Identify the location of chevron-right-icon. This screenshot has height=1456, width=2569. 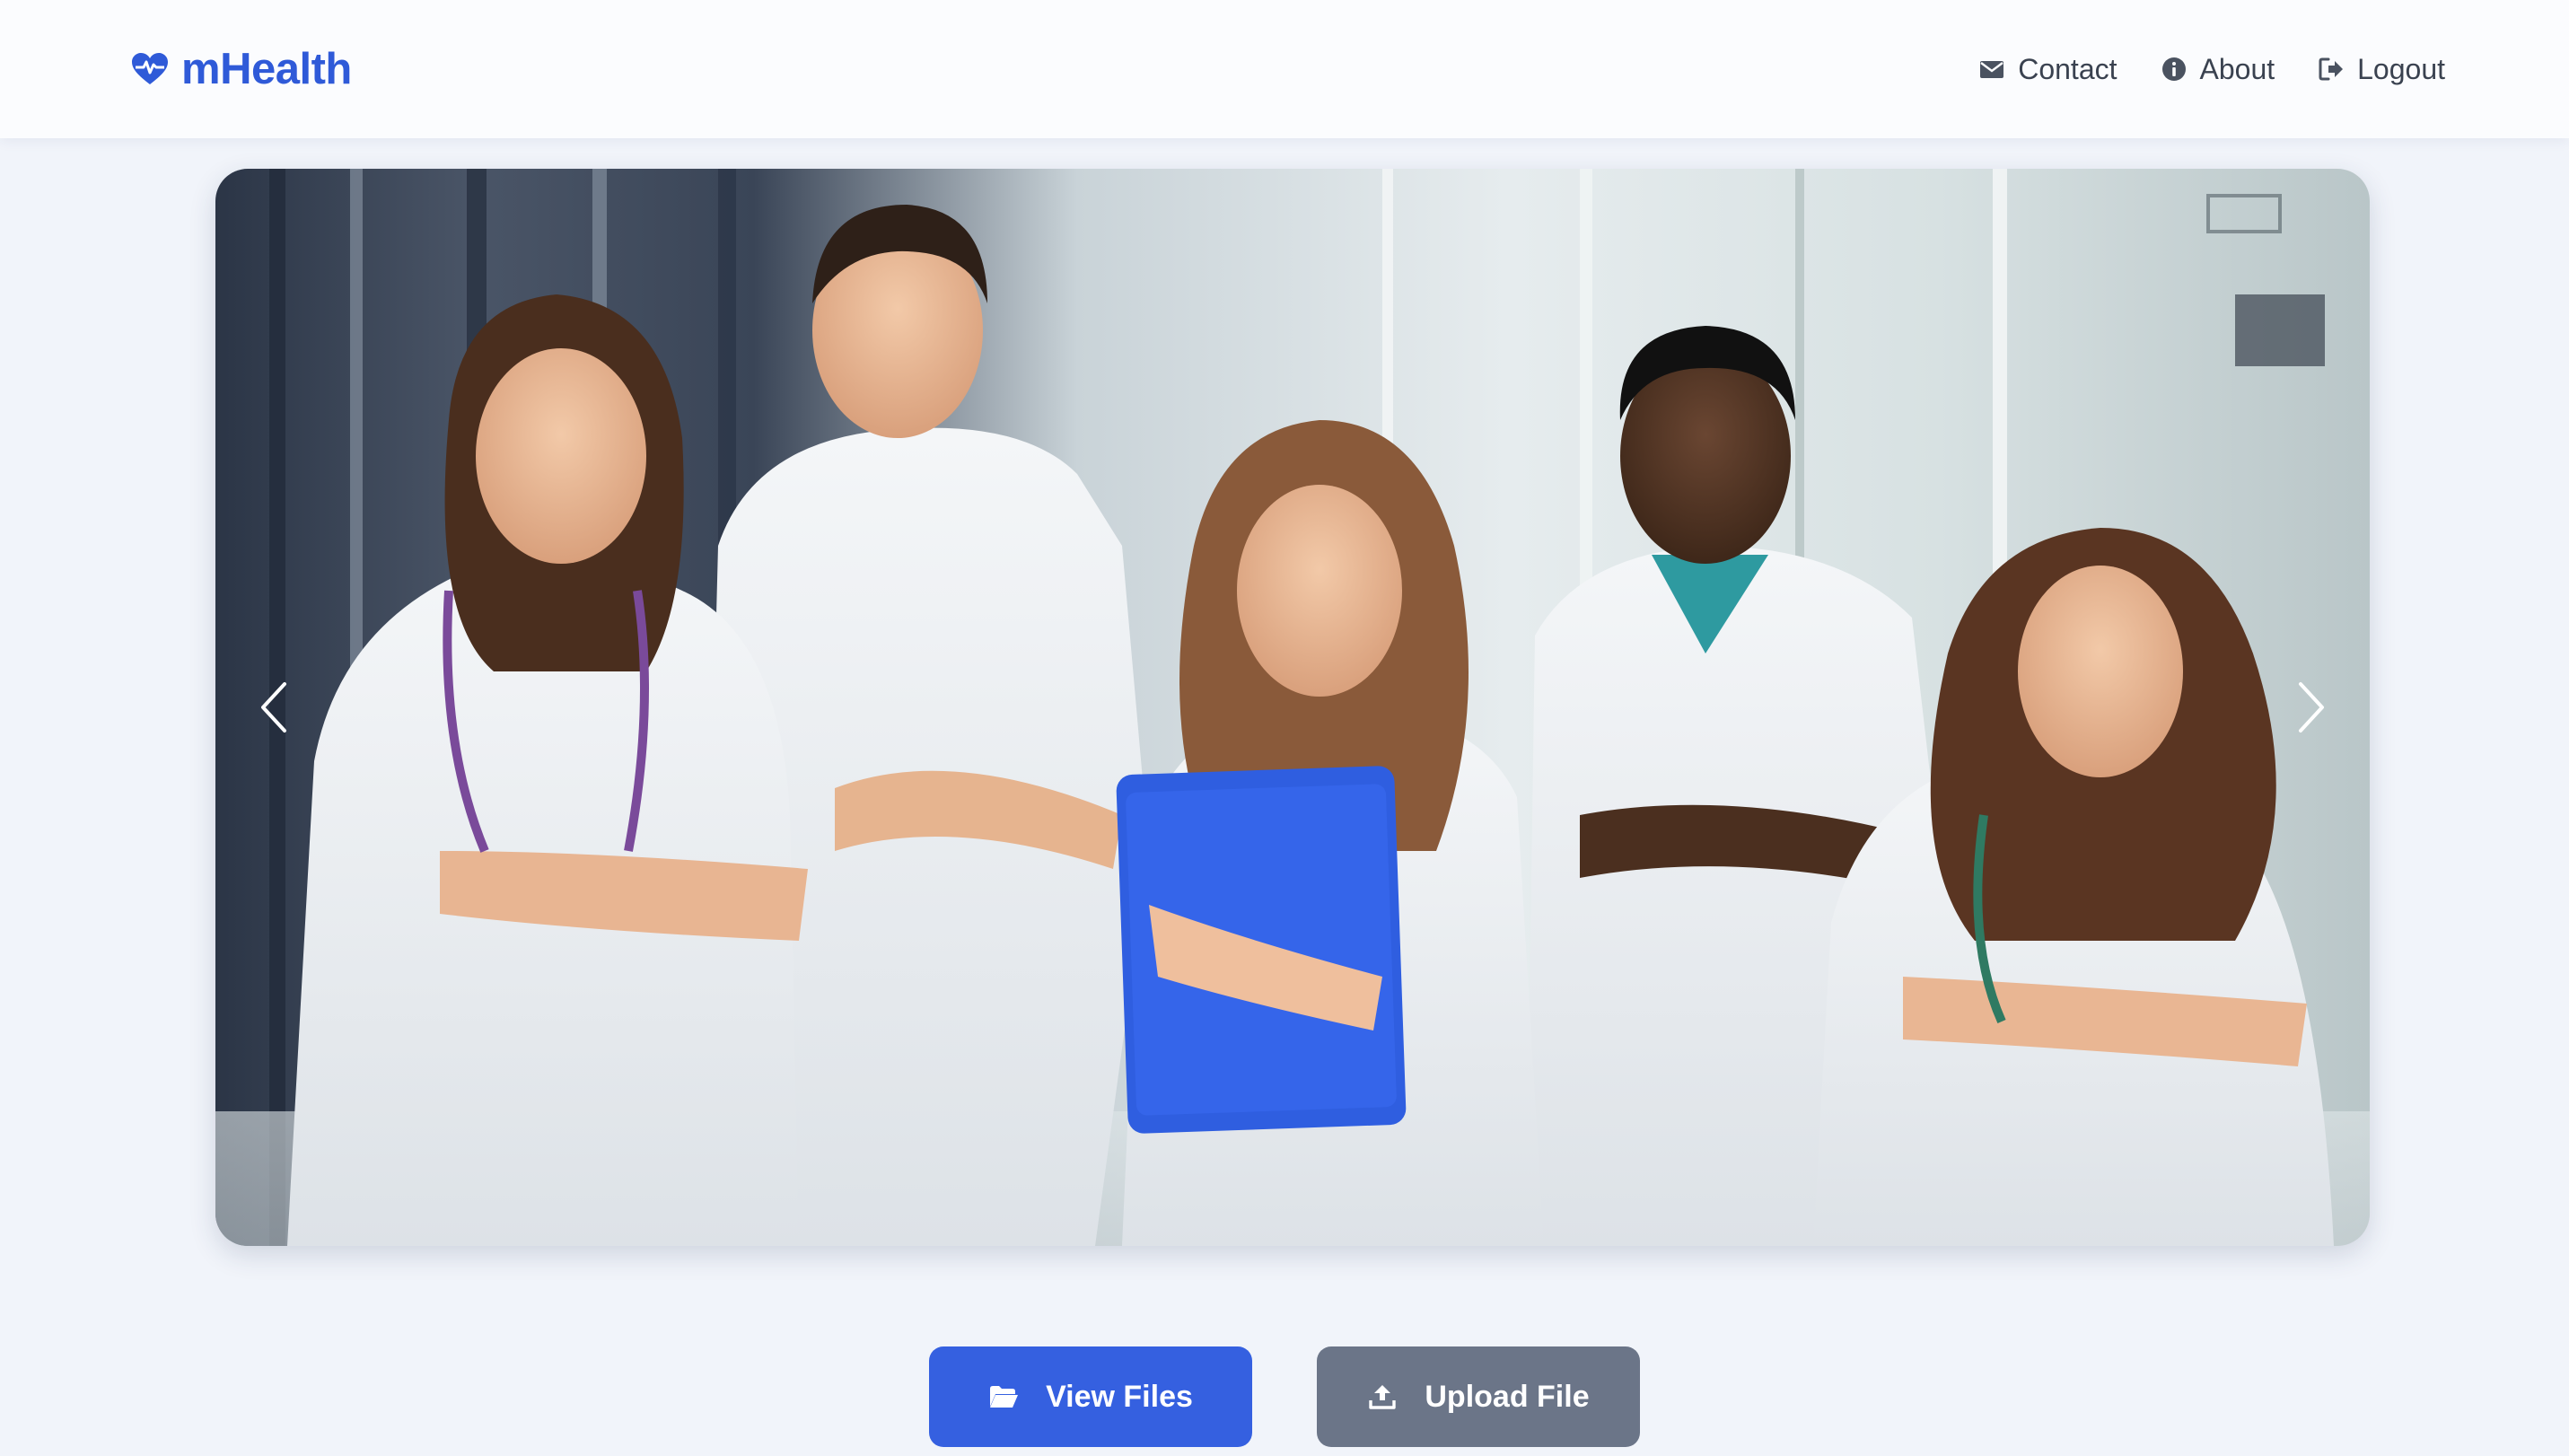
(2311, 707).